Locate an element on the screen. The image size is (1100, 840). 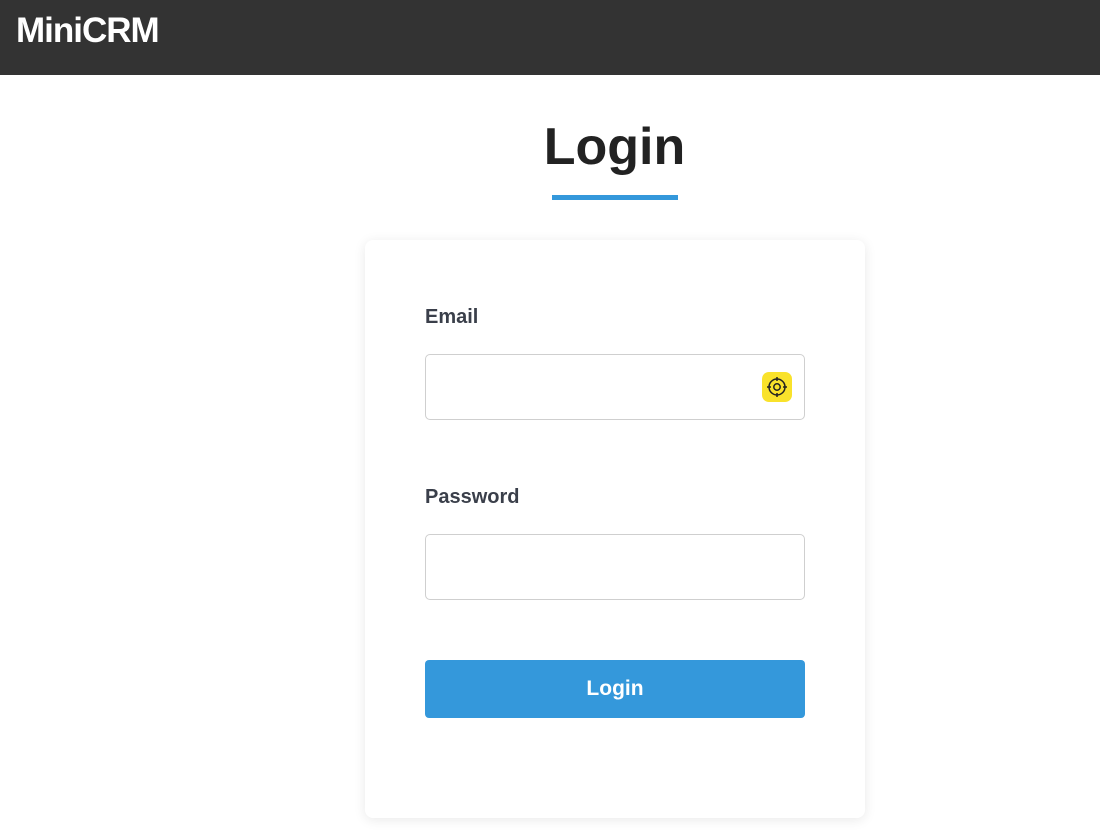
password-label: Password is located at coordinates (472, 497).